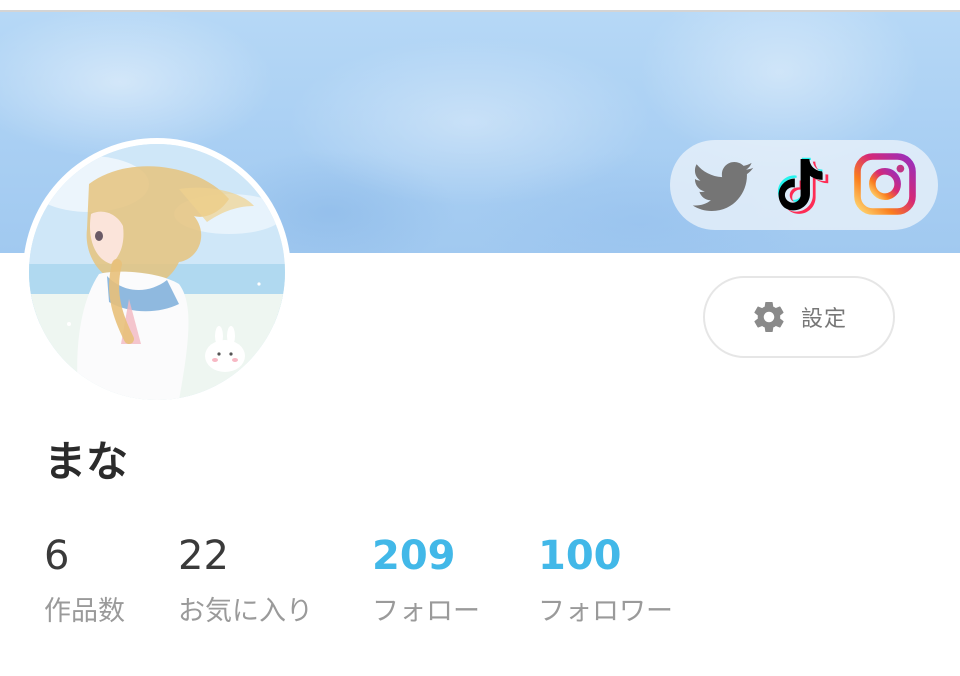 The image size is (960, 676). I want to click on stat-followers-label: フォロワー, so click(605, 611).